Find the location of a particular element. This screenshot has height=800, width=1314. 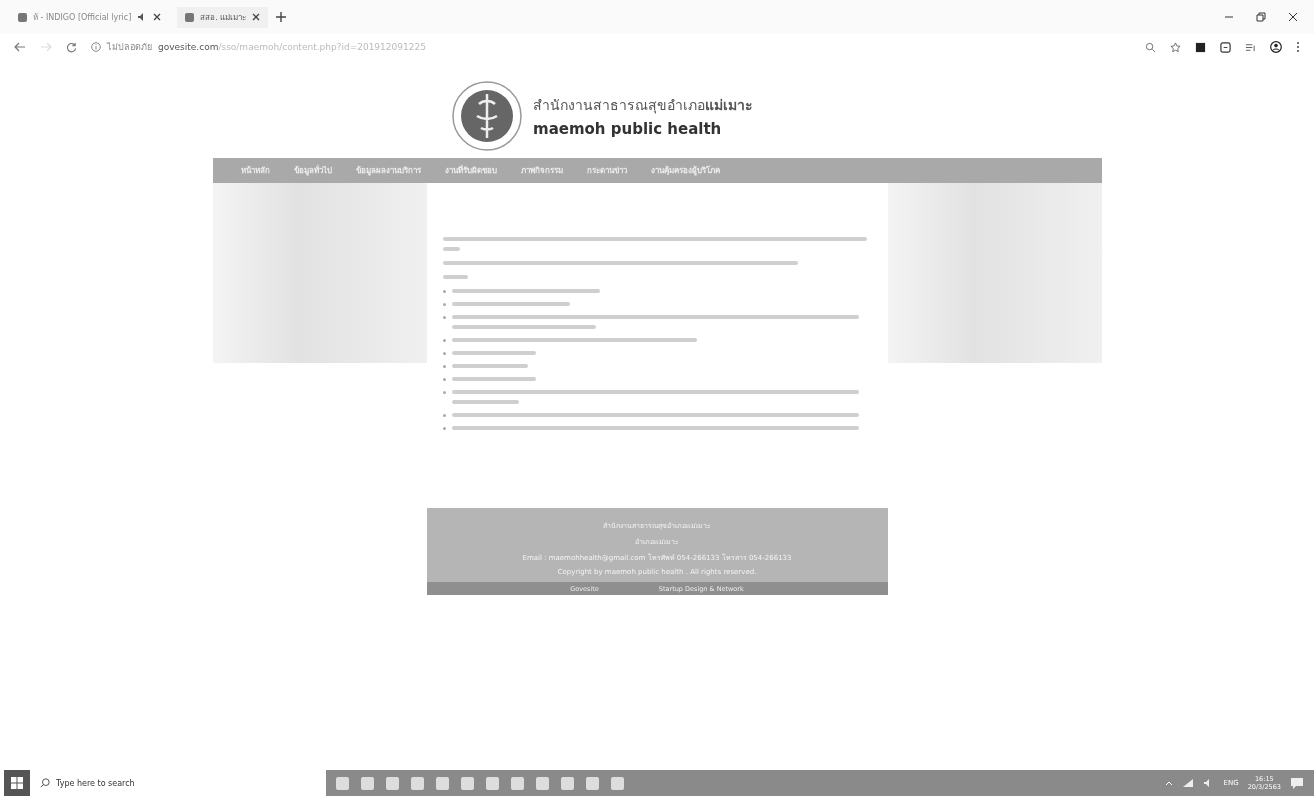

start-button is located at coordinates (17, 783).